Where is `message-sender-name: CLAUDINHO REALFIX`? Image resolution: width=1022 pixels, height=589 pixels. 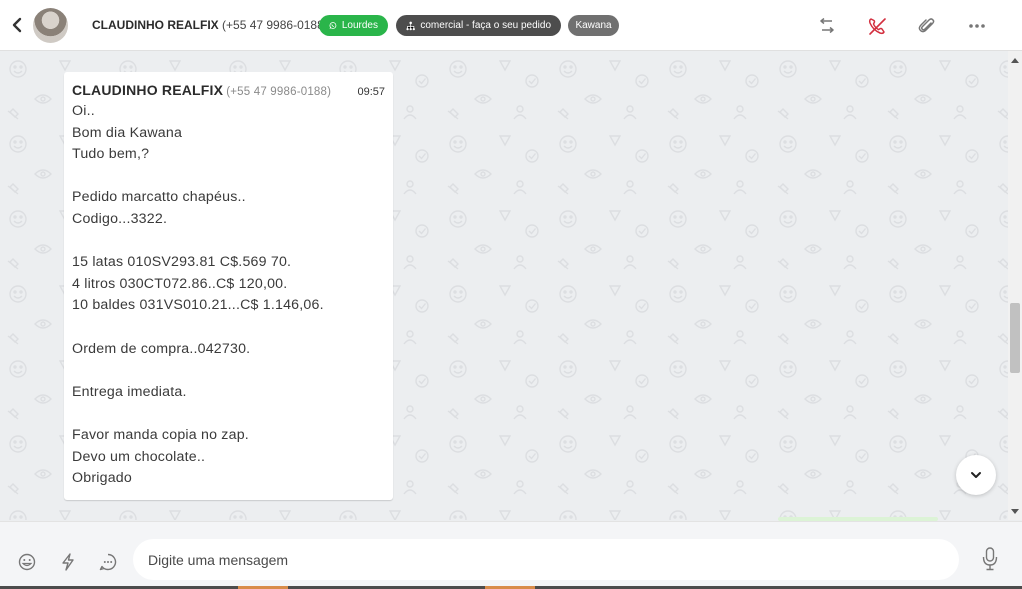
message-sender-name: CLAUDINHO REALFIX is located at coordinates (148, 90).